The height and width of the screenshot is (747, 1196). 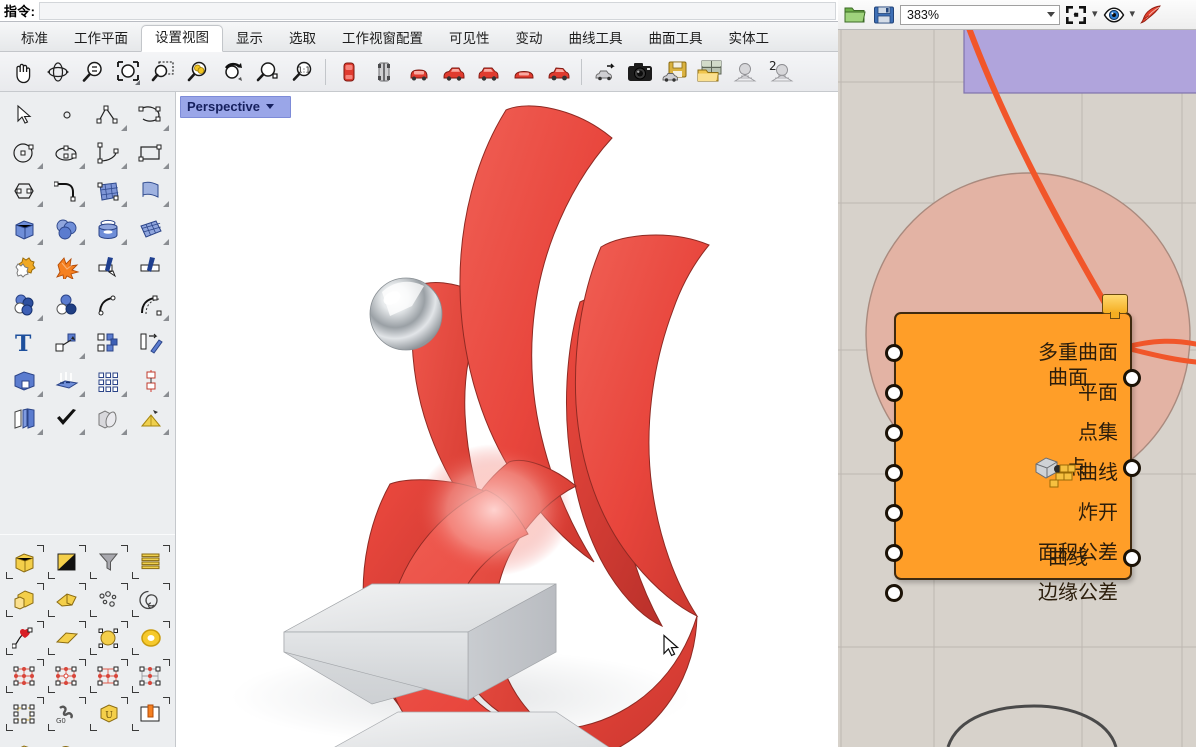 What do you see at coordinates (382, 39) in the screenshot?
I see `ribbon-tab-viewport: 工作视窗配置` at bounding box center [382, 39].